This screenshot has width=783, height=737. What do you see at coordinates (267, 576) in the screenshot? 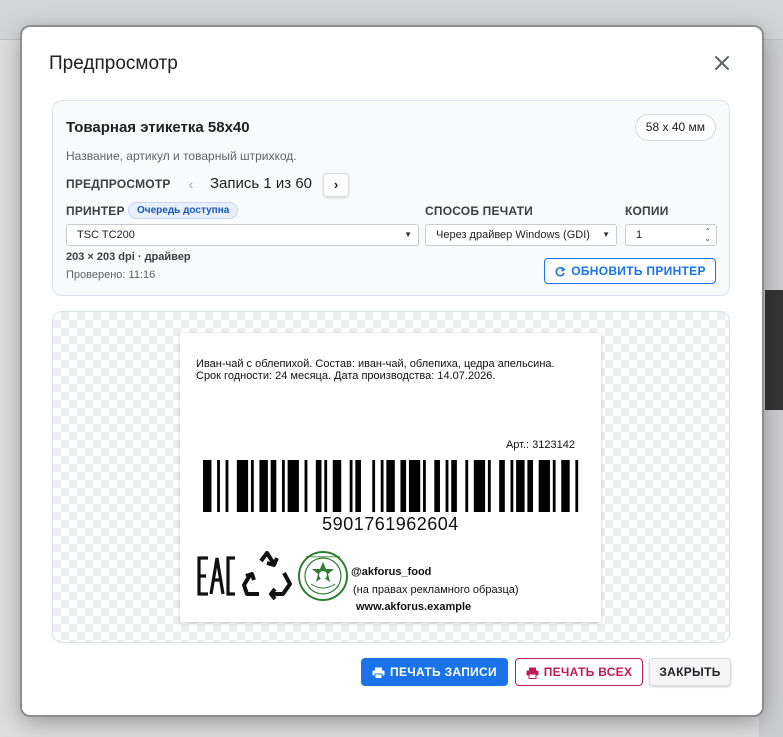
I see `recycle-icon` at bounding box center [267, 576].